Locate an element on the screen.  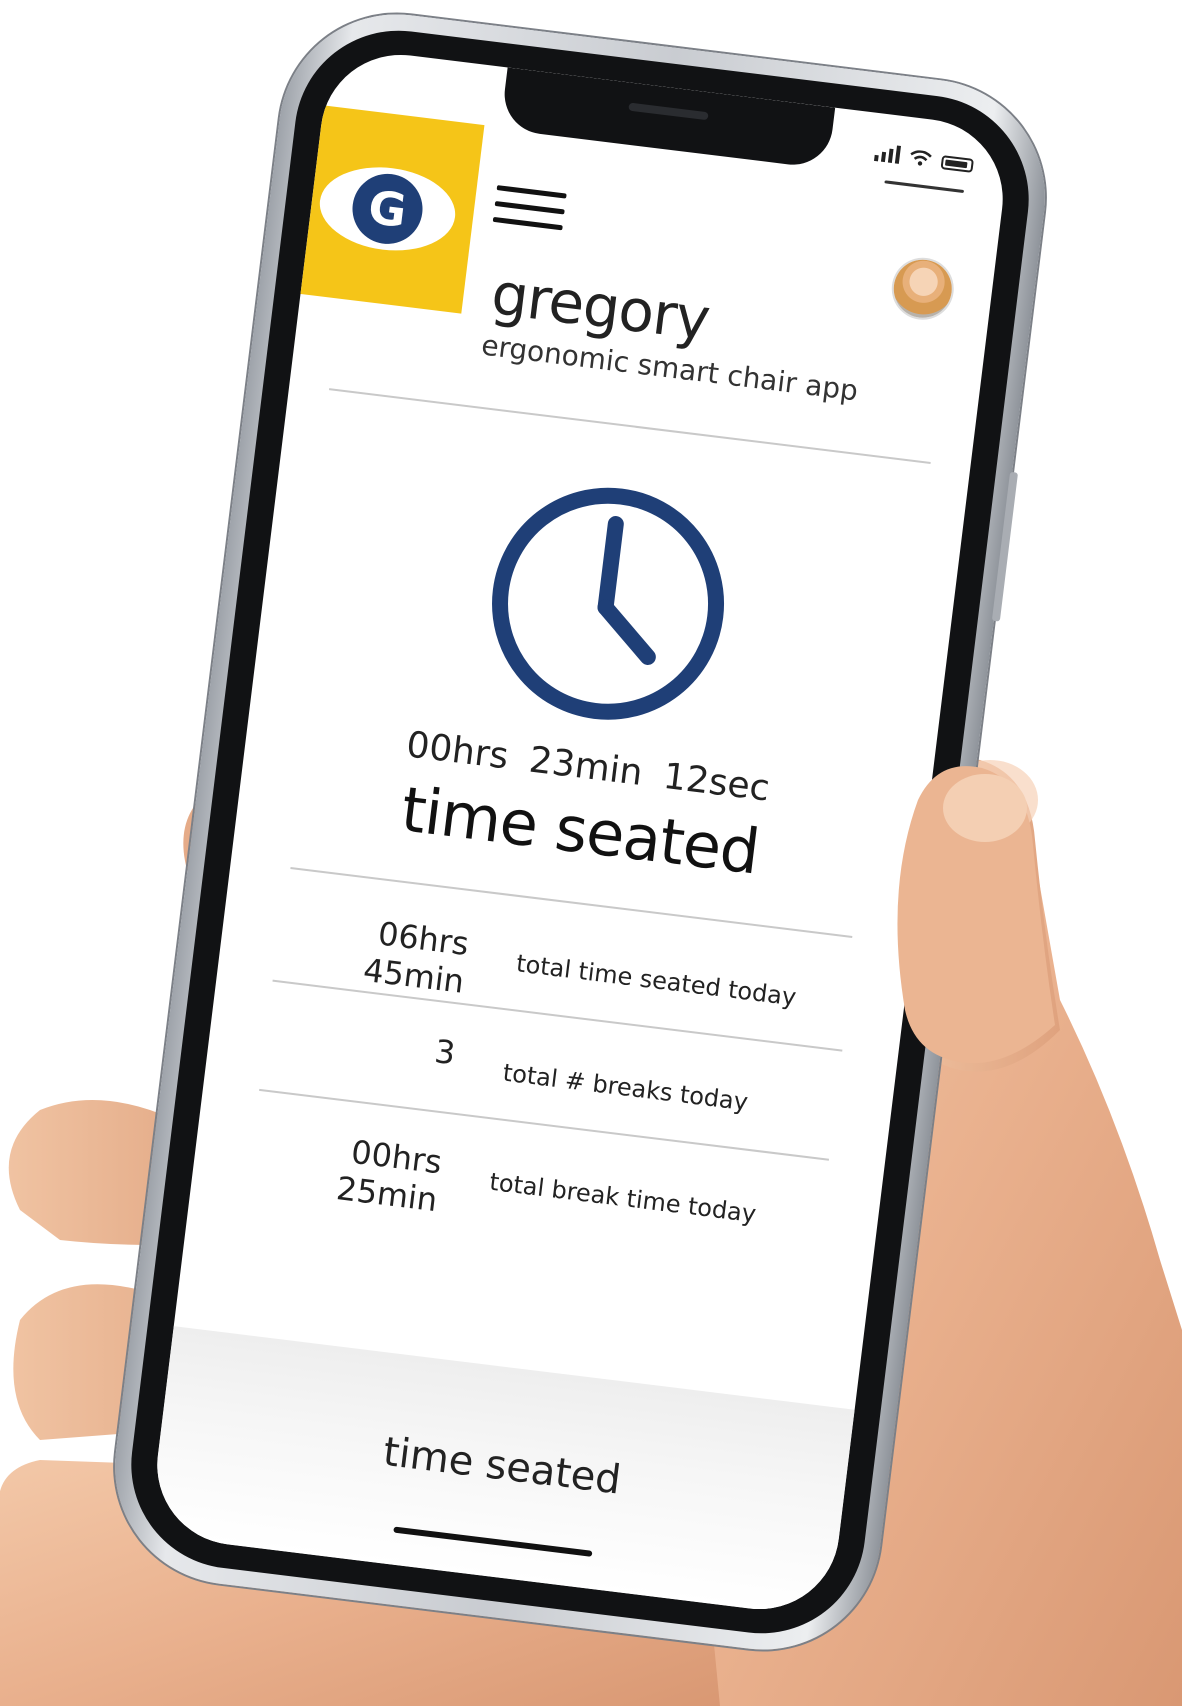
brand-logo: G is located at coordinates (387, 209).